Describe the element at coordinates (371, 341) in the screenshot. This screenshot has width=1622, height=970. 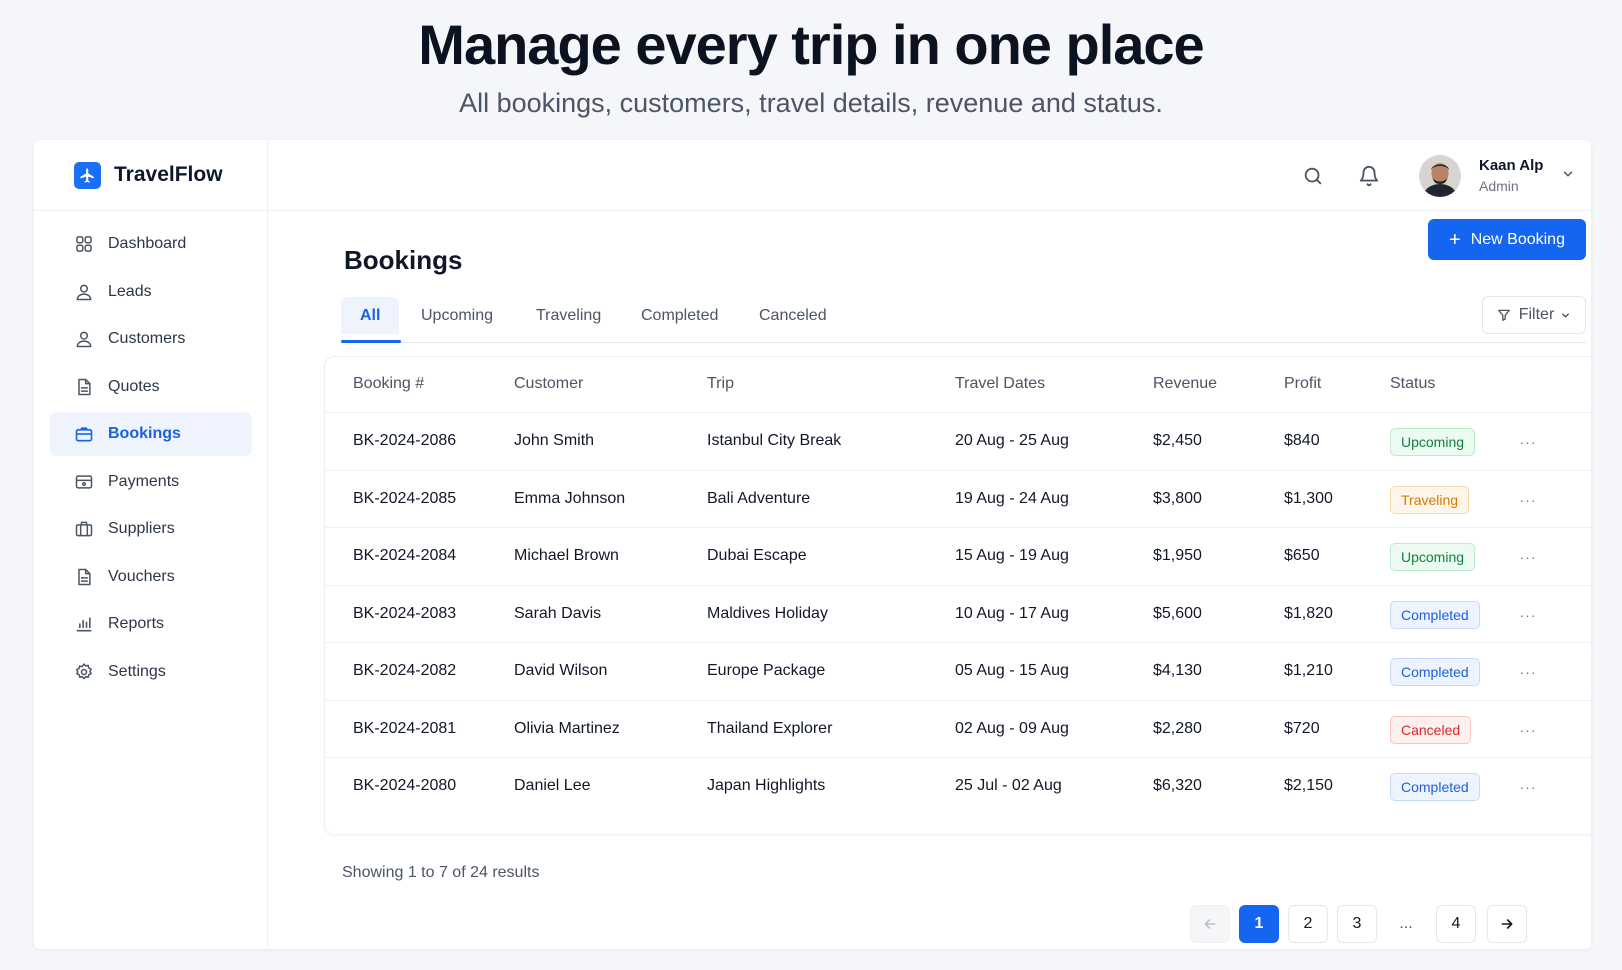
I see `active-tab-indicator` at that location.